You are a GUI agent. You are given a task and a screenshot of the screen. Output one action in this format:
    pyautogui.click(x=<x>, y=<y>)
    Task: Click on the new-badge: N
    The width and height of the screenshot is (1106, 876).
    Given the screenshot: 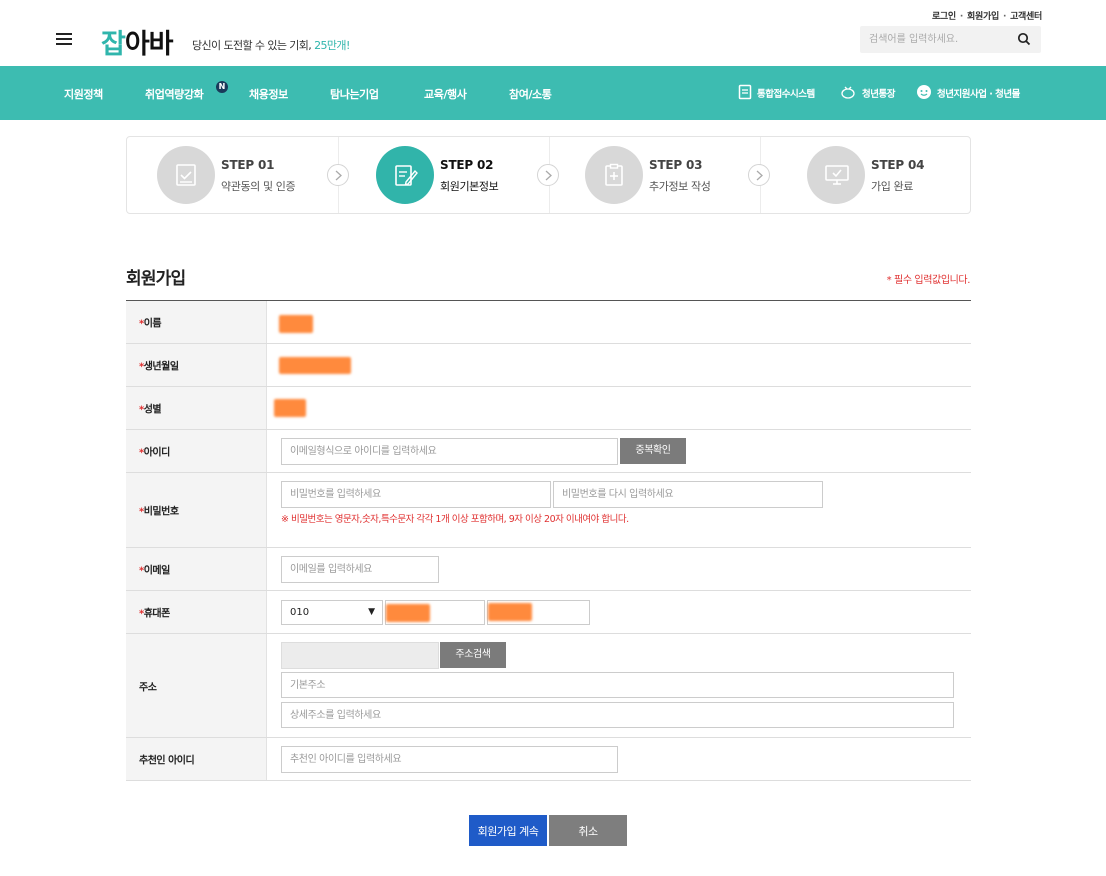 What is the action you would take?
    pyautogui.click(x=222, y=87)
    